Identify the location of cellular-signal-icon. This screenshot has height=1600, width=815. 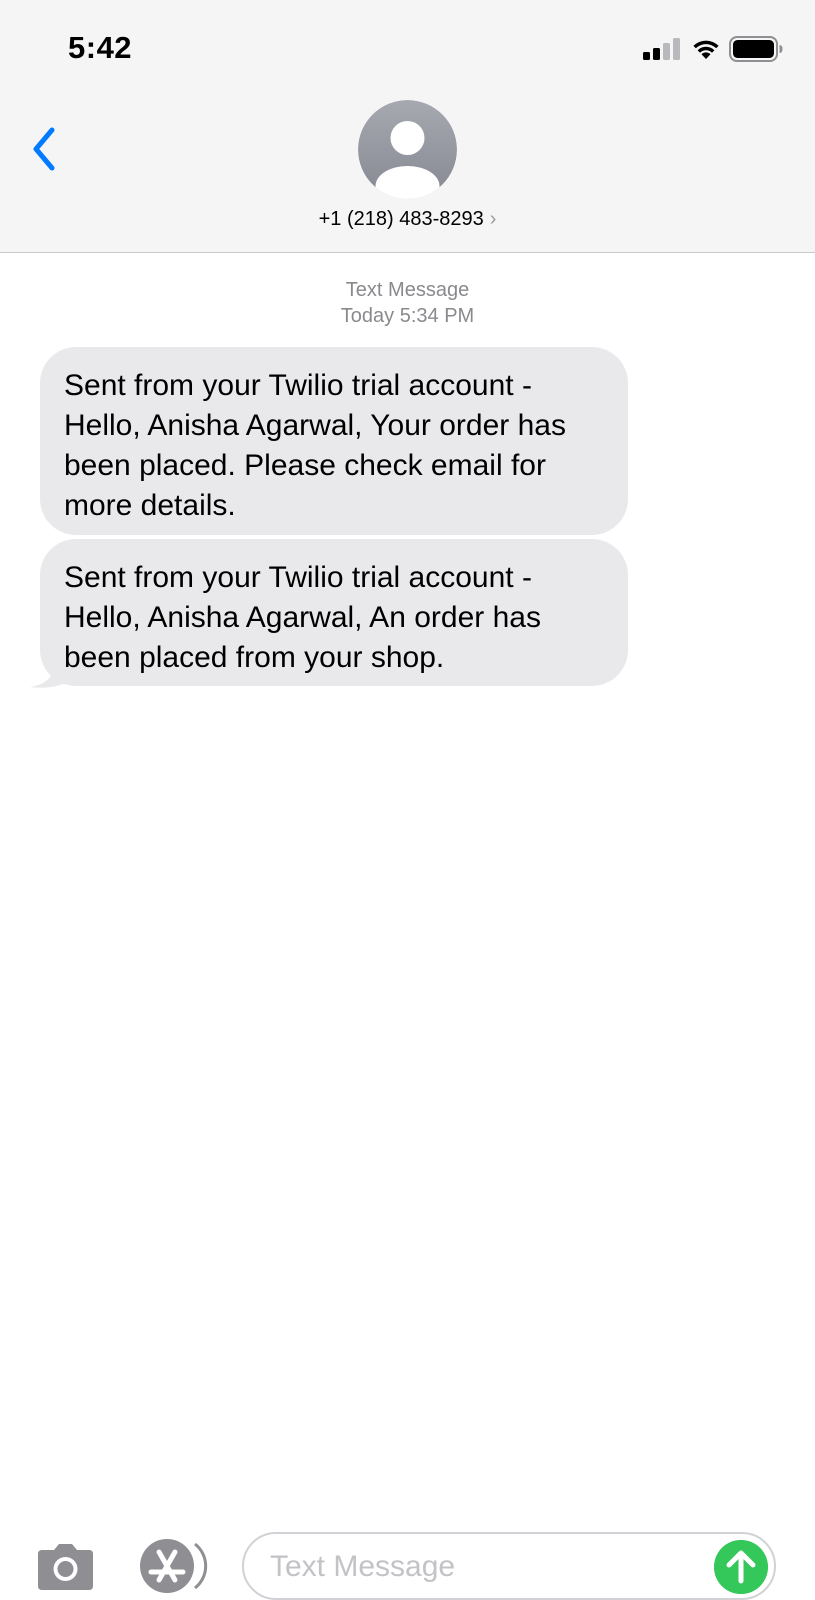
(661, 49).